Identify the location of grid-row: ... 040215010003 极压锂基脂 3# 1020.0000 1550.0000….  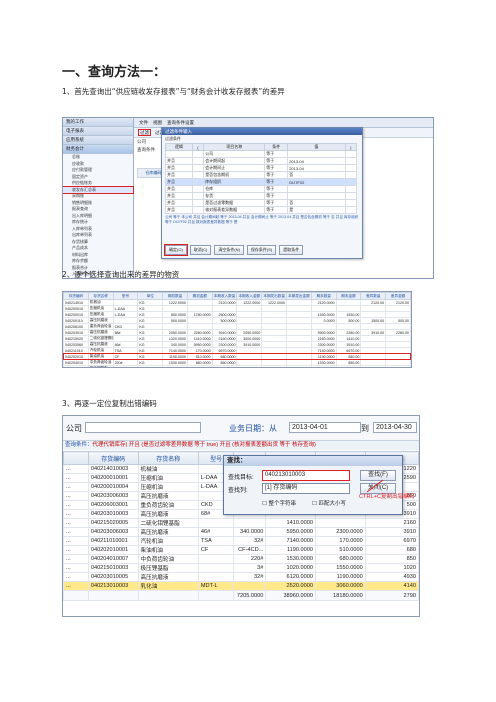
(241, 568).